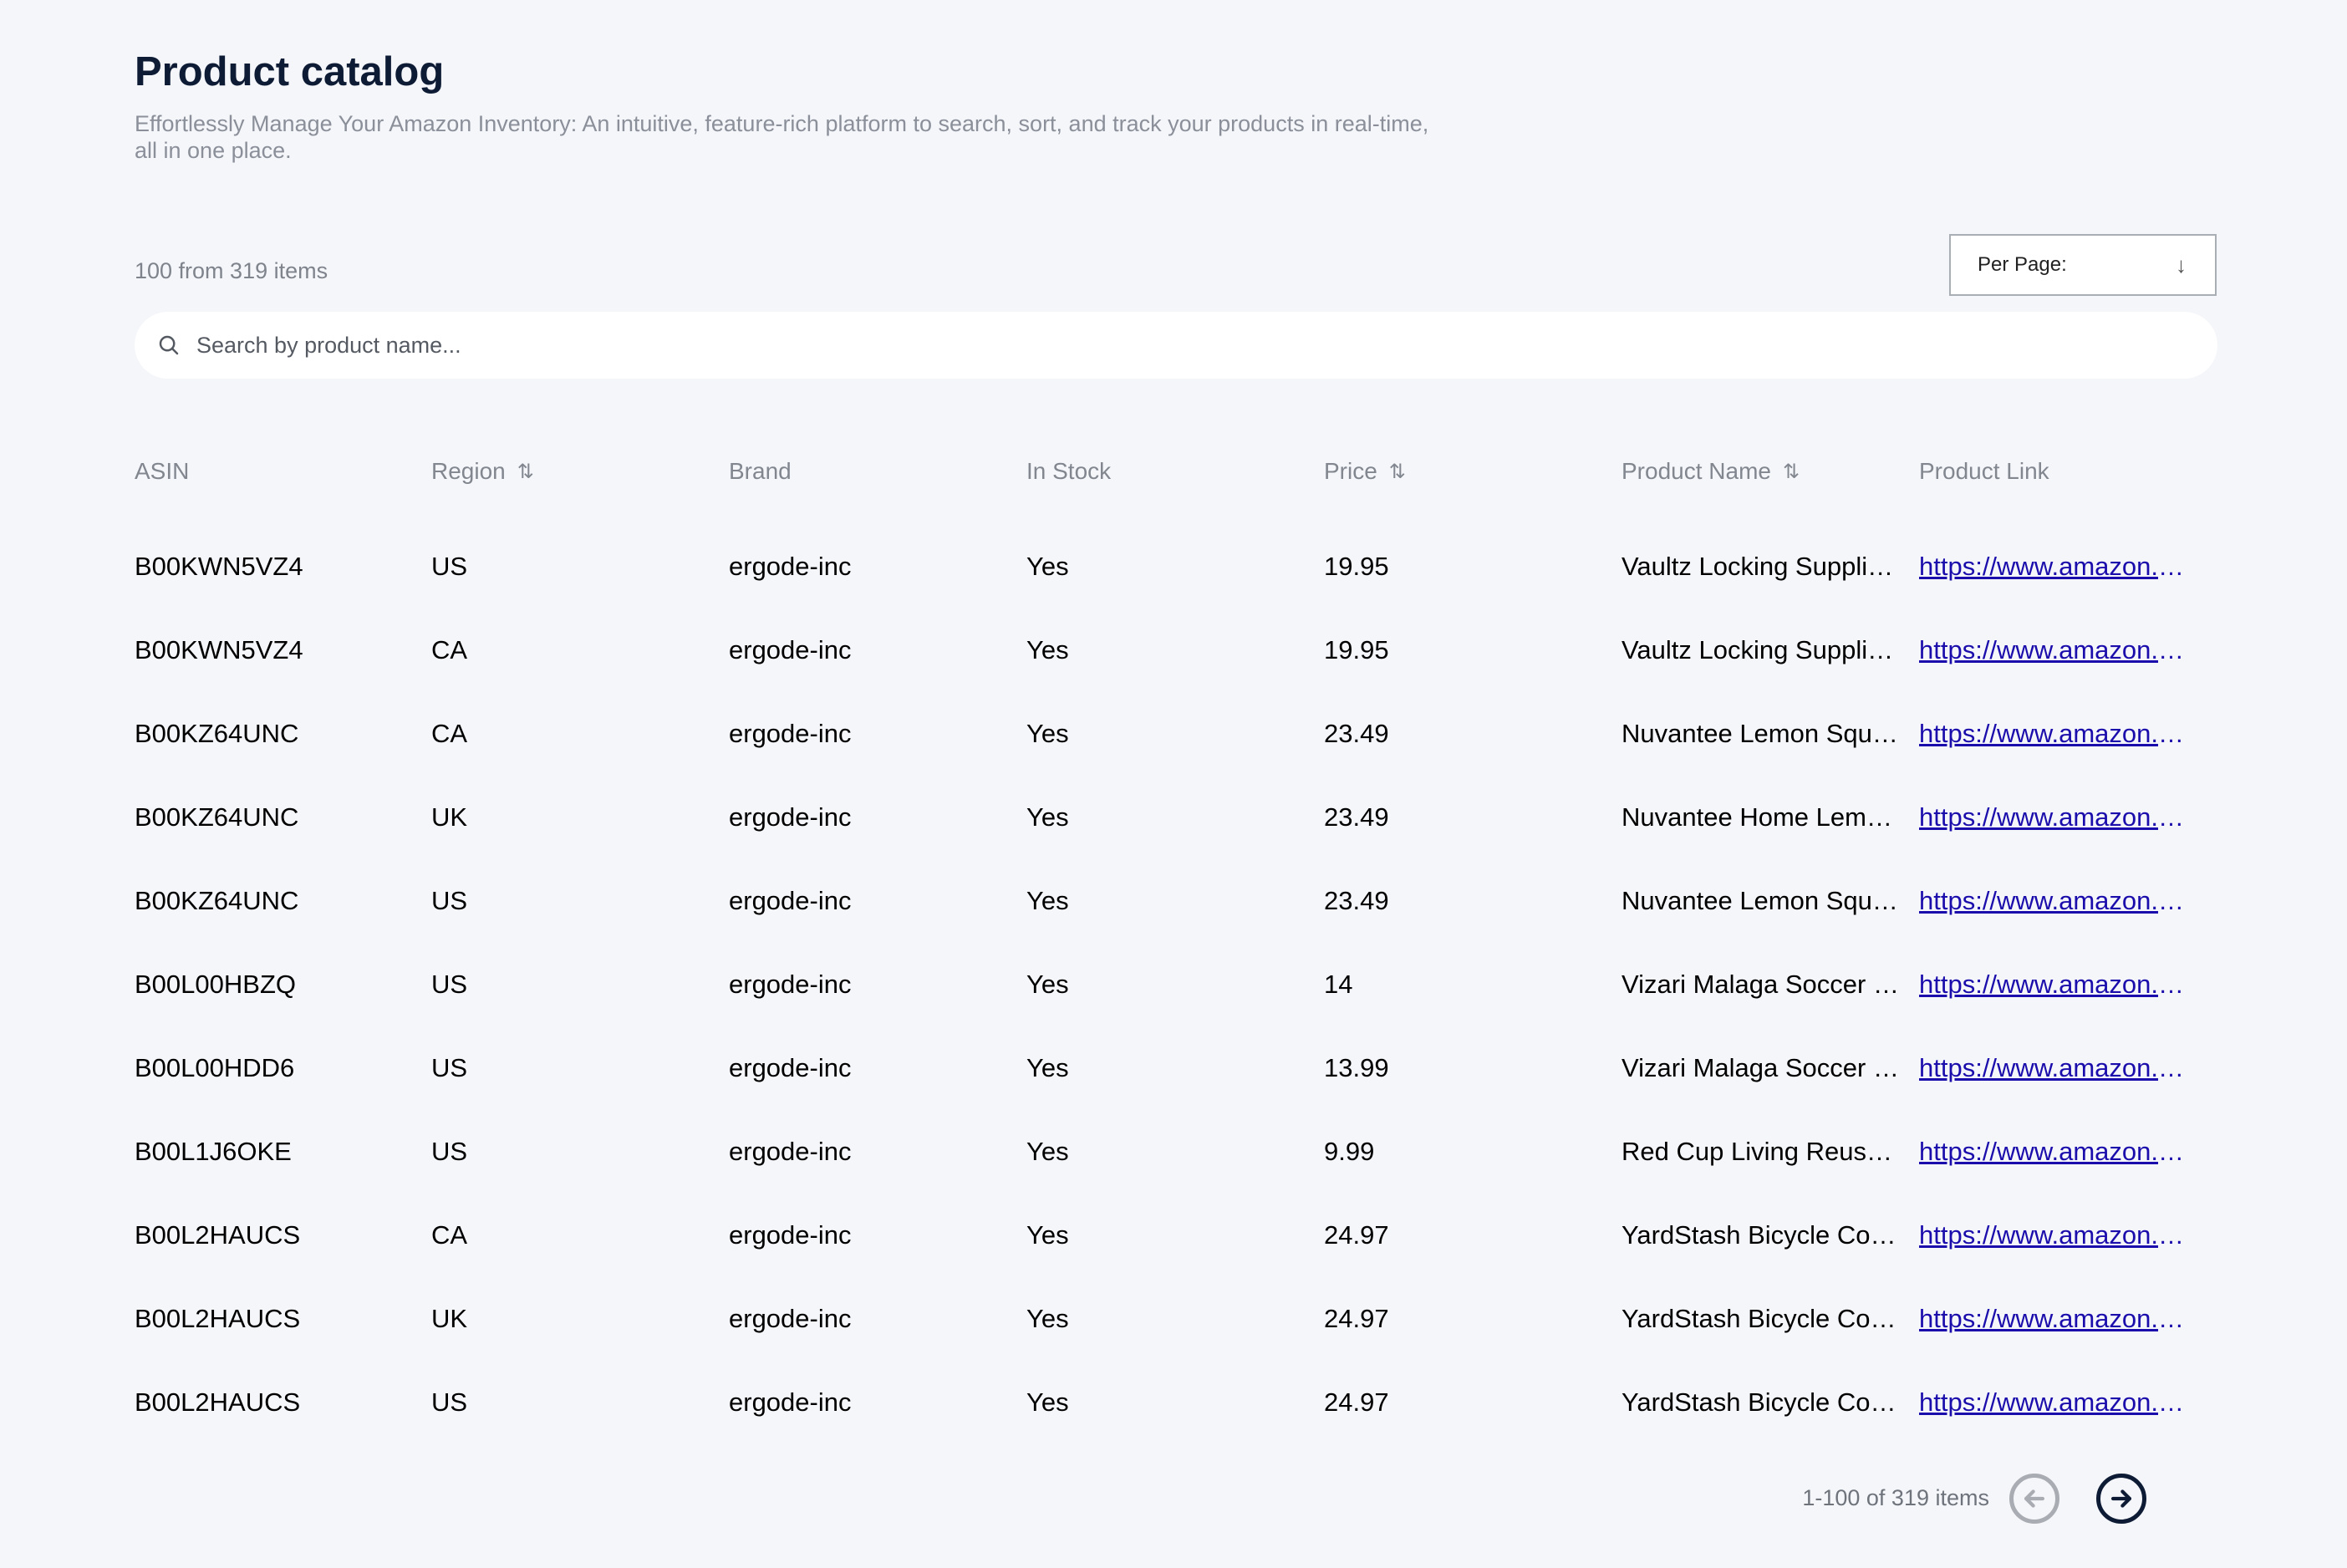 This screenshot has width=2347, height=1568. What do you see at coordinates (449, 1318) in the screenshot?
I see `cell-region: UK` at bounding box center [449, 1318].